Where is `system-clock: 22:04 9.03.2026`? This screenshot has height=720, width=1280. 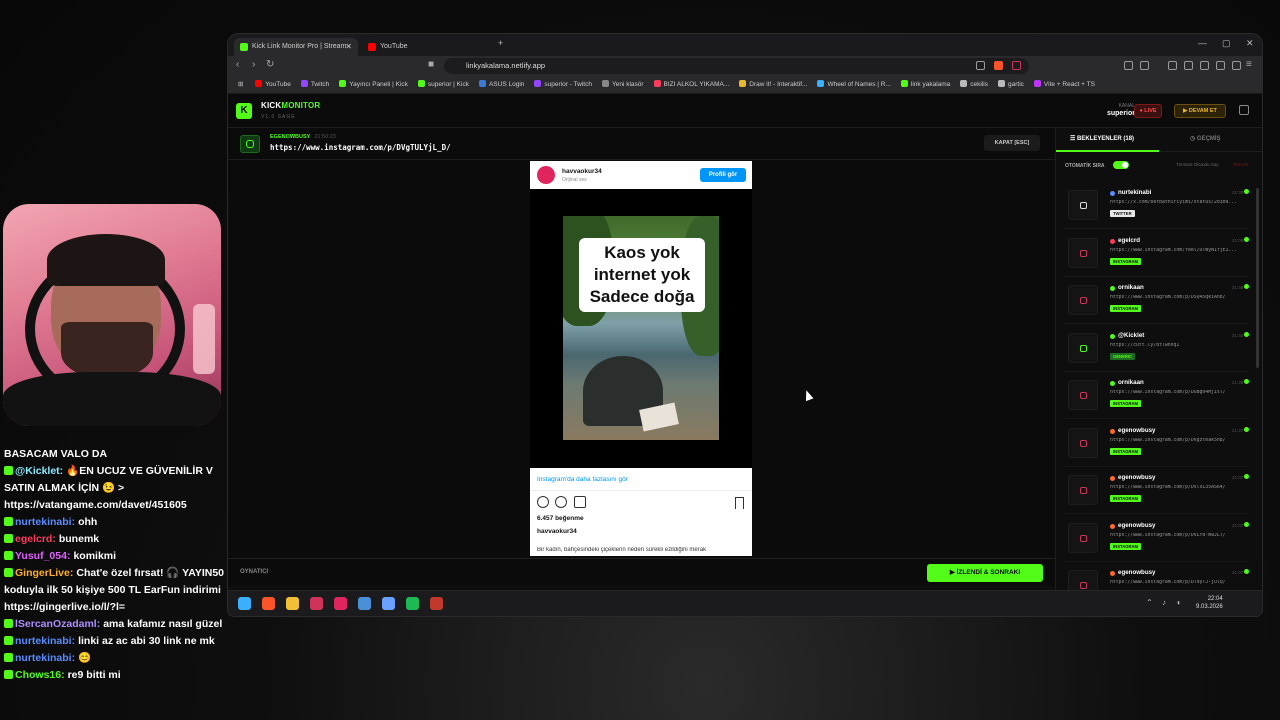 system-clock: 22:04 9.03.2026 is located at coordinates (1209, 603).